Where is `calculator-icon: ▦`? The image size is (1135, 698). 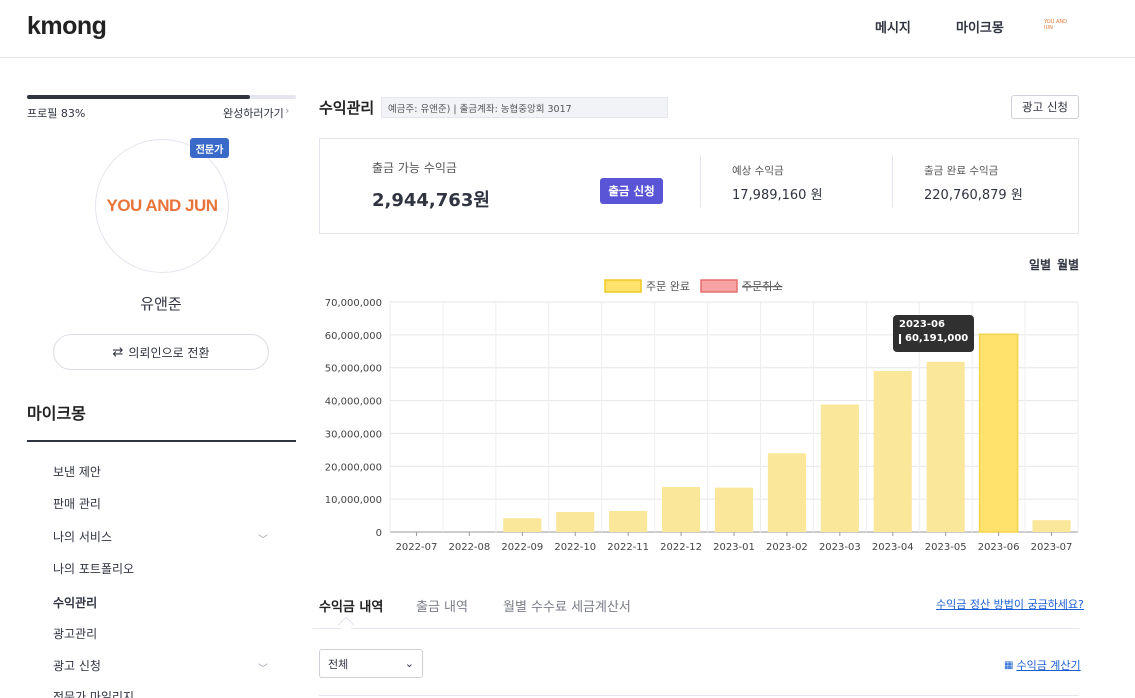
calculator-icon: ▦ is located at coordinates (1009, 665).